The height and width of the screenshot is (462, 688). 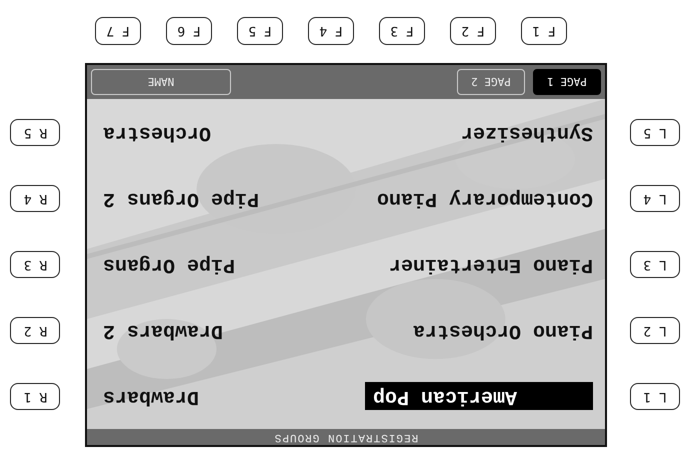 I want to click on side-button: R 3, so click(x=35, y=265).